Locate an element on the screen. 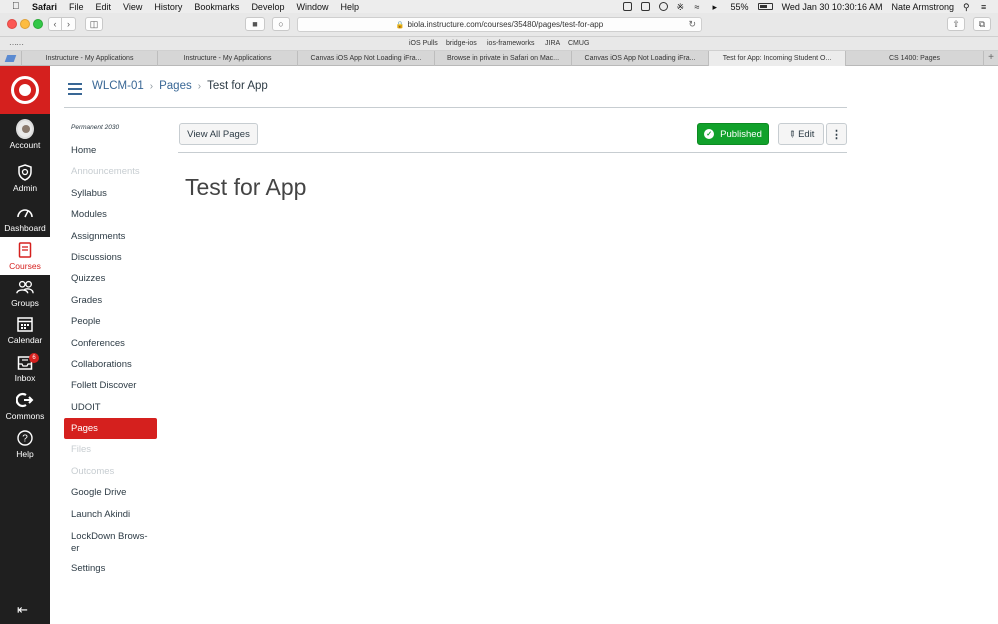 This screenshot has height=624, width=998. course-nav-item-collaborations: Collaborations is located at coordinates (110, 364).